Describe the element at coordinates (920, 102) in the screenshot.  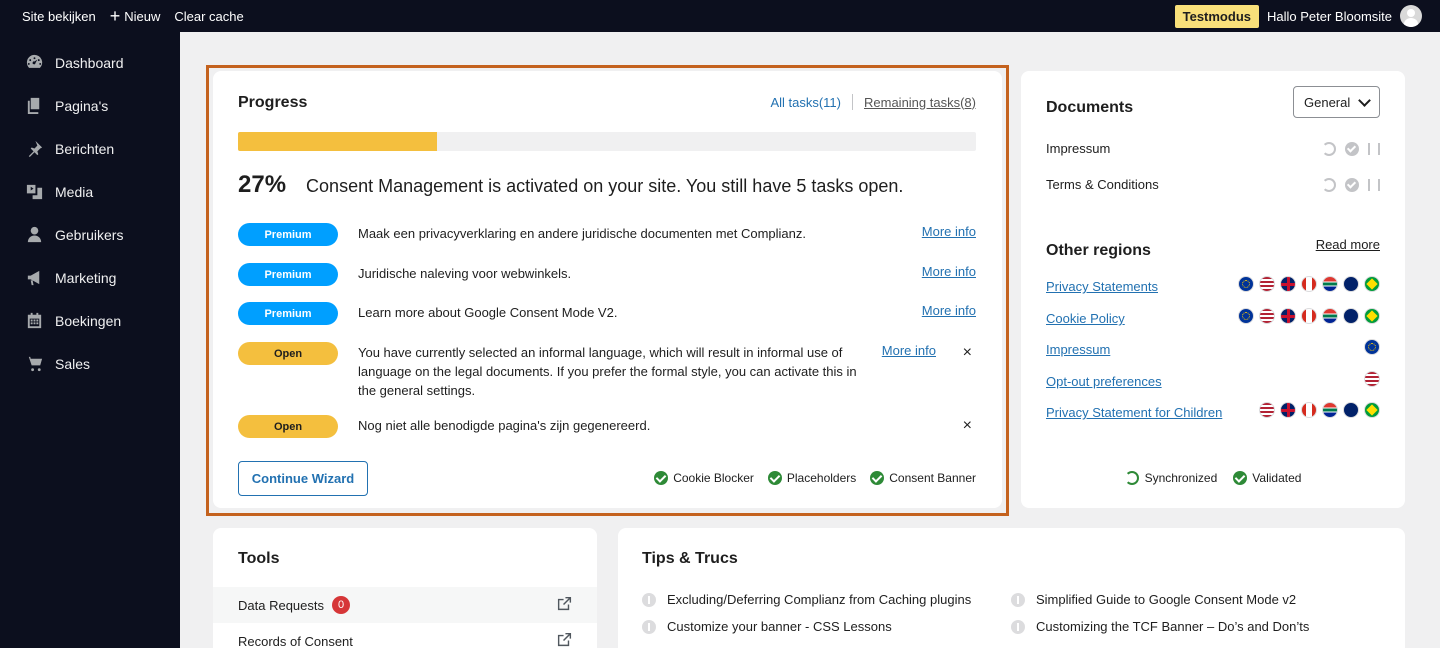
I see `tab-remaining-tasks: Remaining tasks(8)` at that location.